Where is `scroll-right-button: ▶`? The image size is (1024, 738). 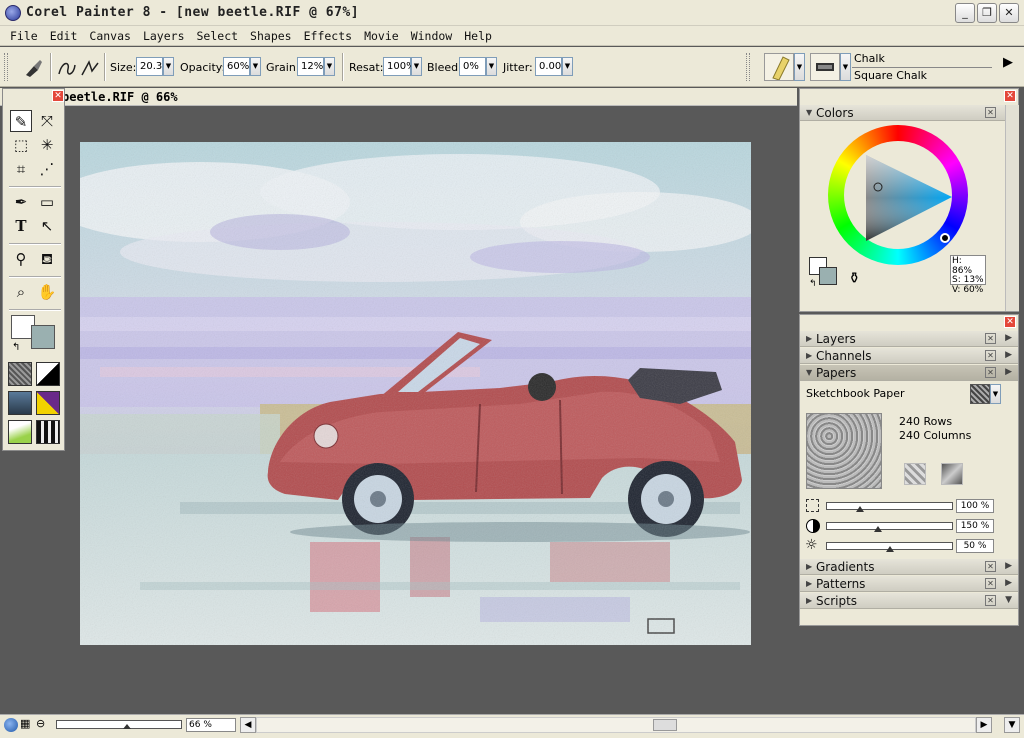 scroll-right-button: ▶ is located at coordinates (984, 725).